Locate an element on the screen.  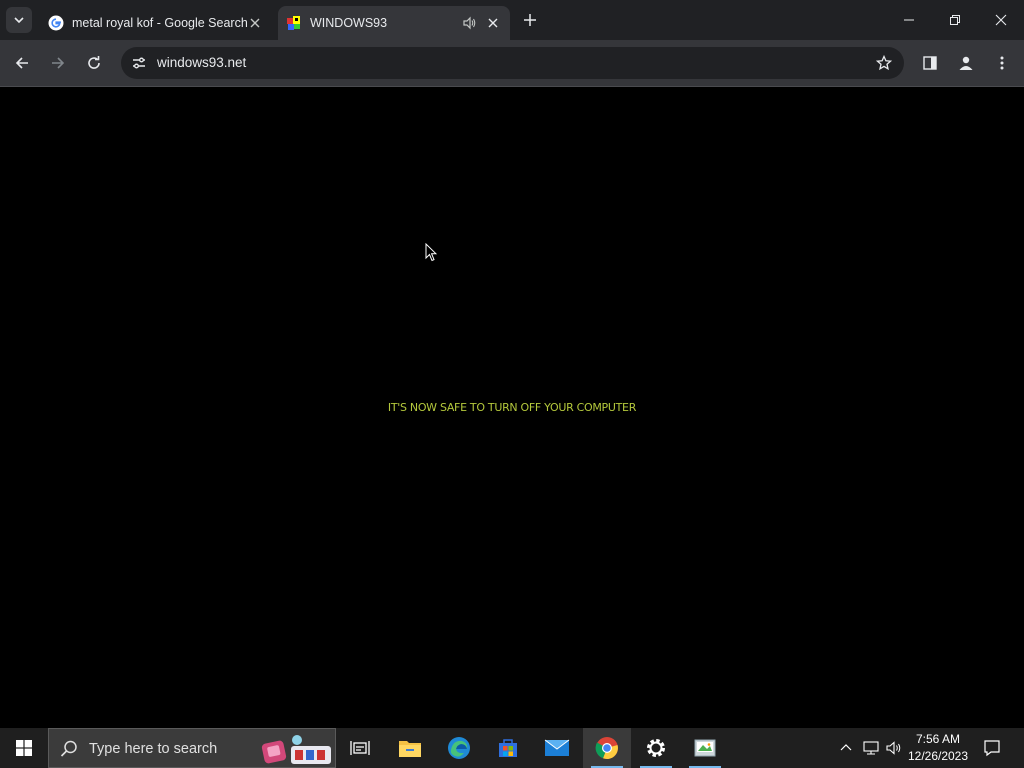
mouse-cursor-icon is located at coordinates (431, 252).